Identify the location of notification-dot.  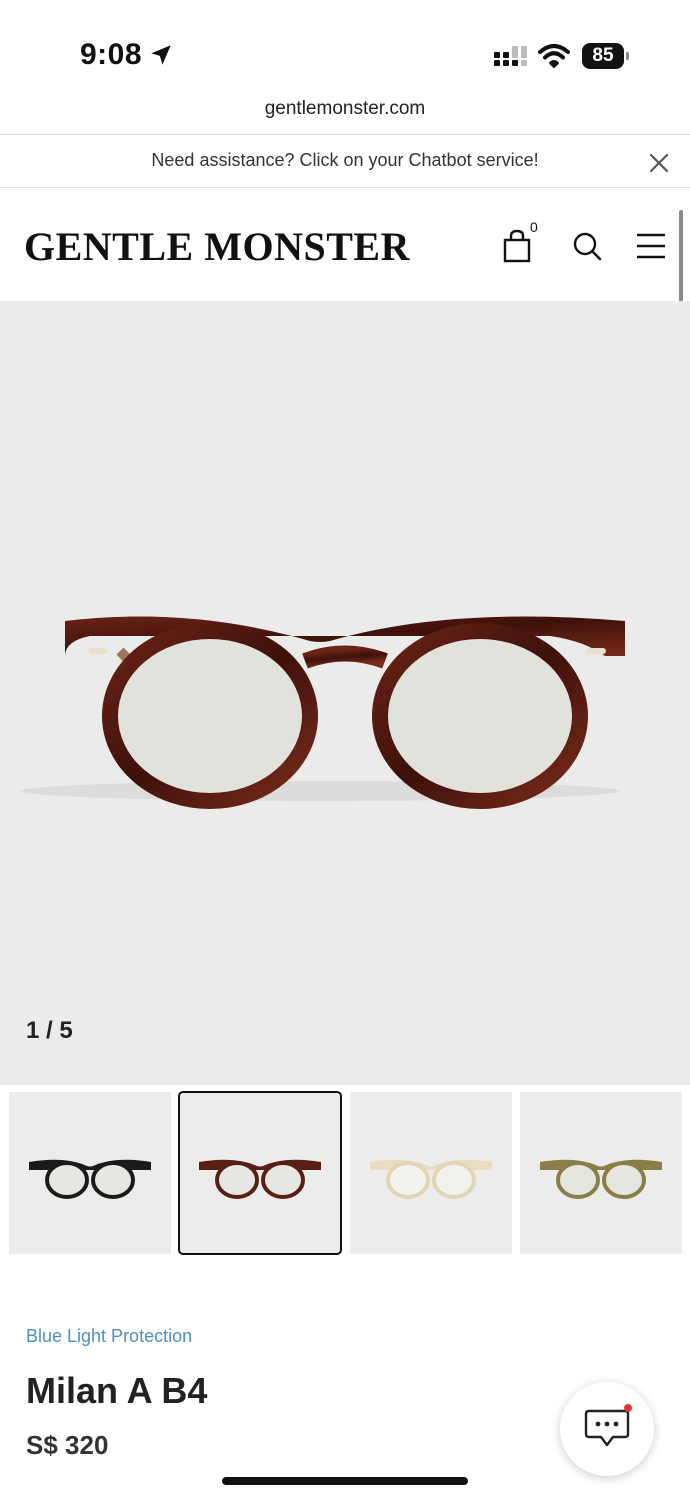
(628, 1408).